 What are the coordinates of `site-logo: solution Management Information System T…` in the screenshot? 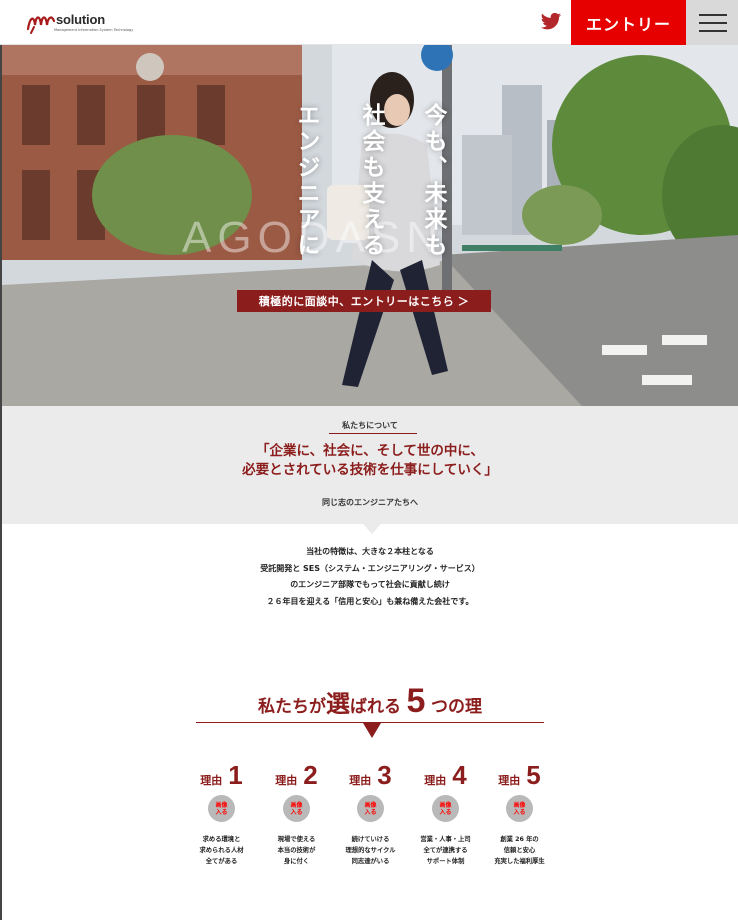 It's located at (79, 22).